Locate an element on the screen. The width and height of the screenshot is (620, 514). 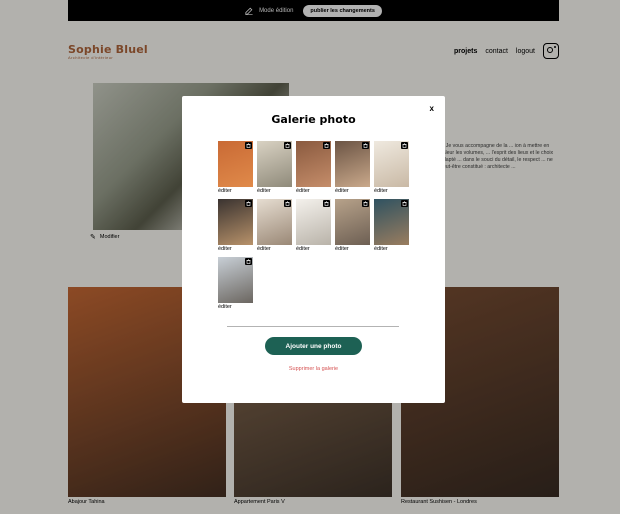
delete-gallery-link: Supprimer la galerie is located at coordinates (313, 369).